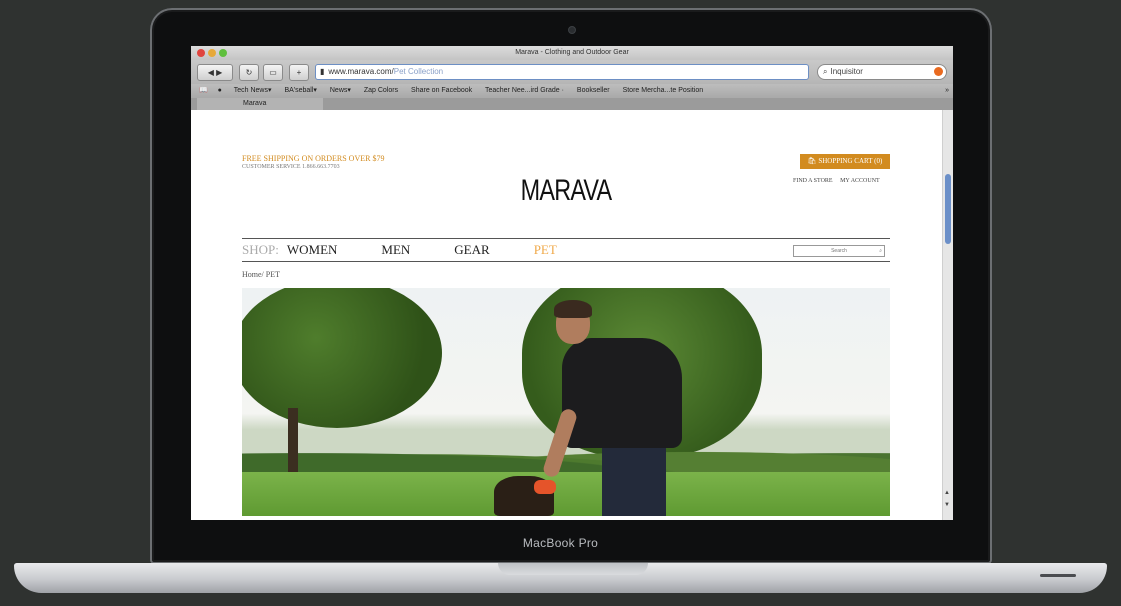  I want to click on reading-list-icon: 📖, so click(203, 90).